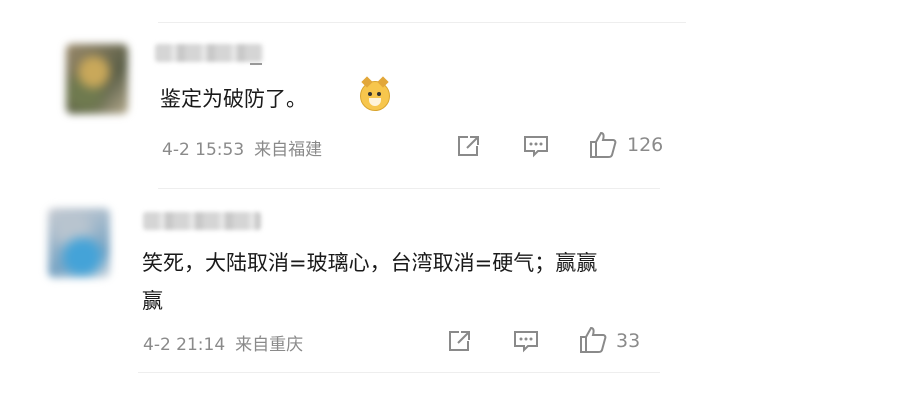 Image resolution: width=910 pixels, height=402 pixels. I want to click on comment-divider, so click(409, 188).